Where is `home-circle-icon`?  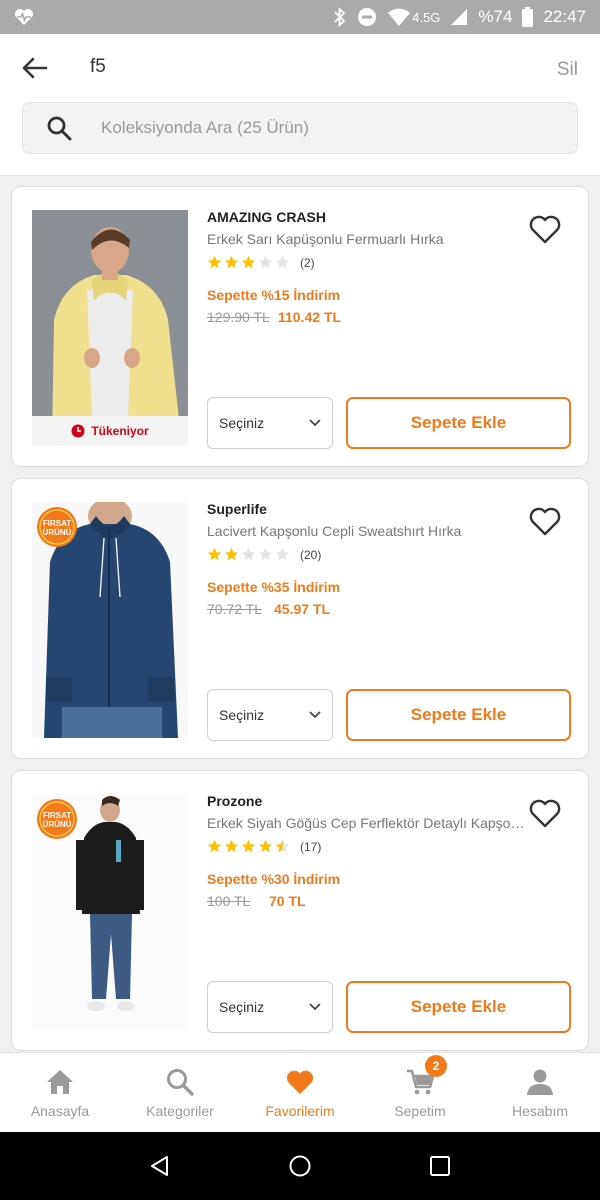
home-circle-icon is located at coordinates (300, 1166).